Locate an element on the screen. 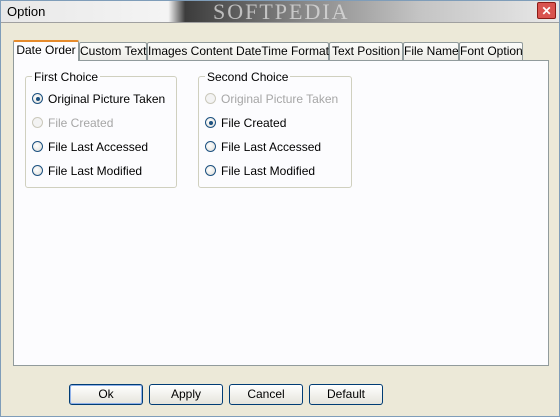 Image resolution: width=560 pixels, height=417 pixels. tab-label: Images Content DateTime Format is located at coordinates (238, 51).